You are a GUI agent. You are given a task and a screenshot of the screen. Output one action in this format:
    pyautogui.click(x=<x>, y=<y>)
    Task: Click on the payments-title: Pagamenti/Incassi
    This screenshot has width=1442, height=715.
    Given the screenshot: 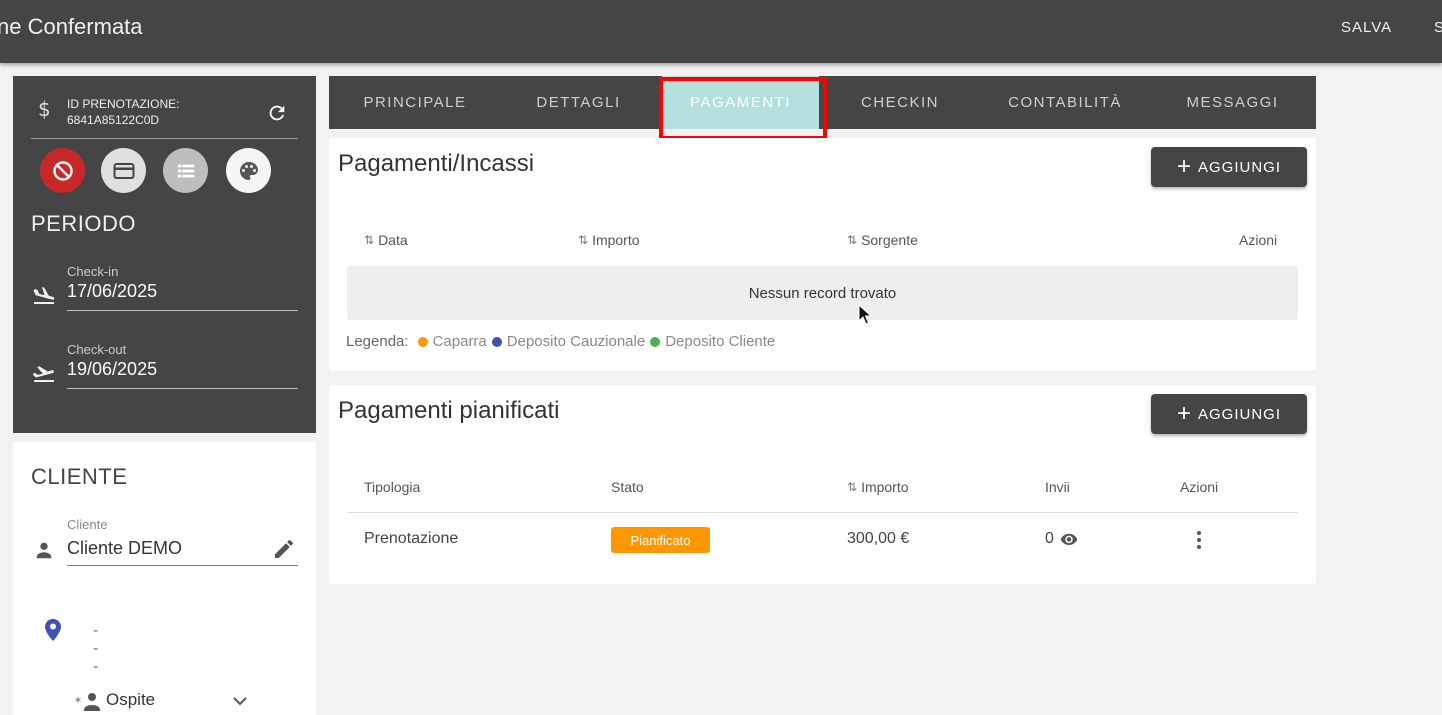 What is the action you would take?
    pyautogui.click(x=436, y=163)
    